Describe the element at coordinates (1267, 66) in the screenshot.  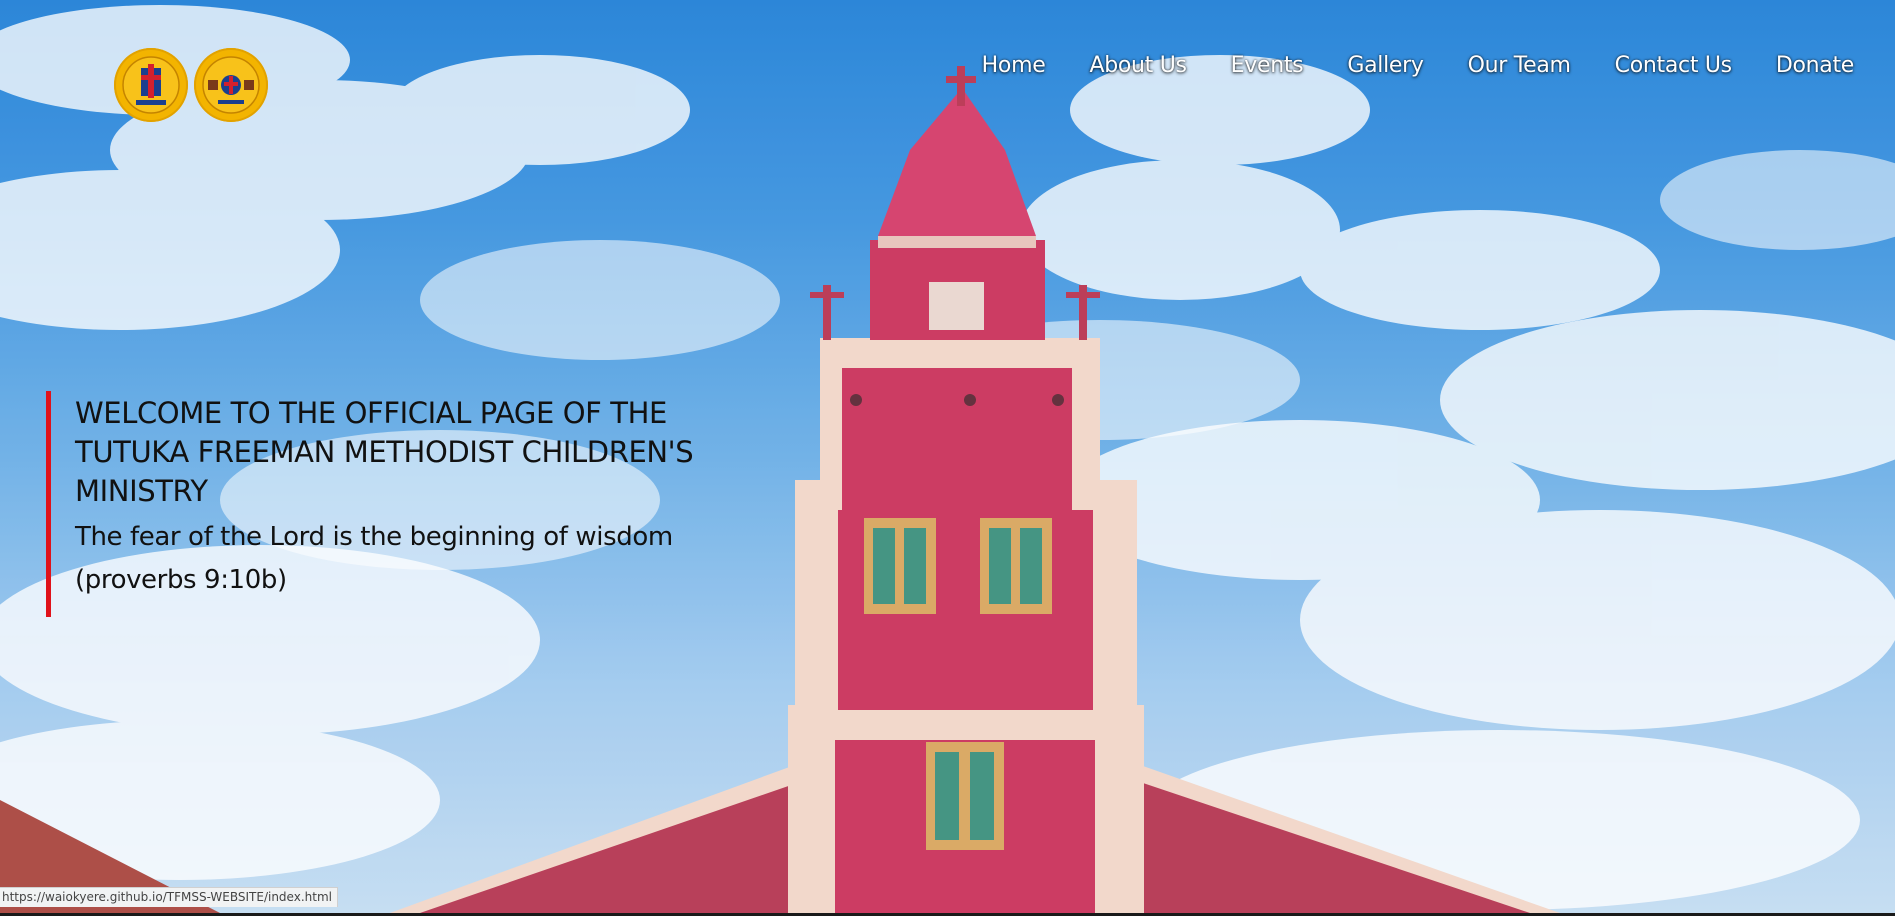
I see `nav-events: Events` at that location.